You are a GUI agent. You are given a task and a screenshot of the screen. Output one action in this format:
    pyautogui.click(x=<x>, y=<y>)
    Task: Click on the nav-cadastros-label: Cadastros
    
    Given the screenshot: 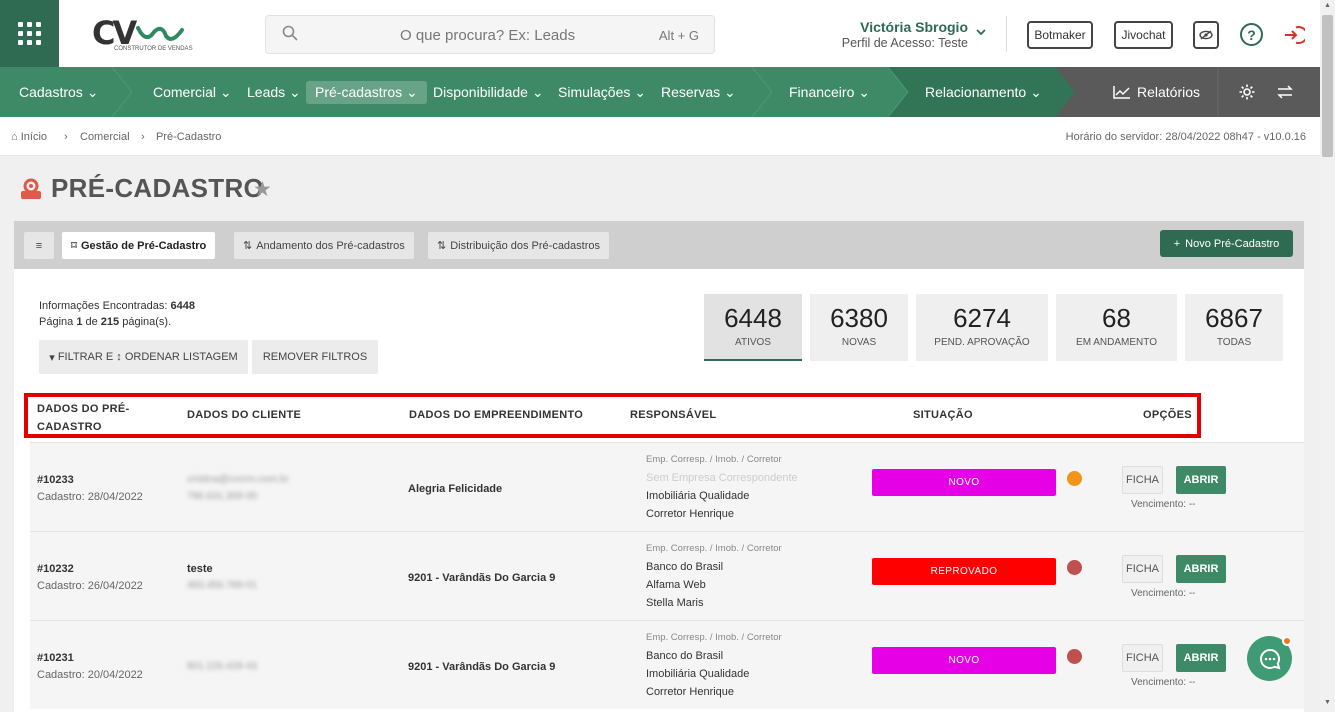 What is the action you would take?
    pyautogui.click(x=51, y=92)
    